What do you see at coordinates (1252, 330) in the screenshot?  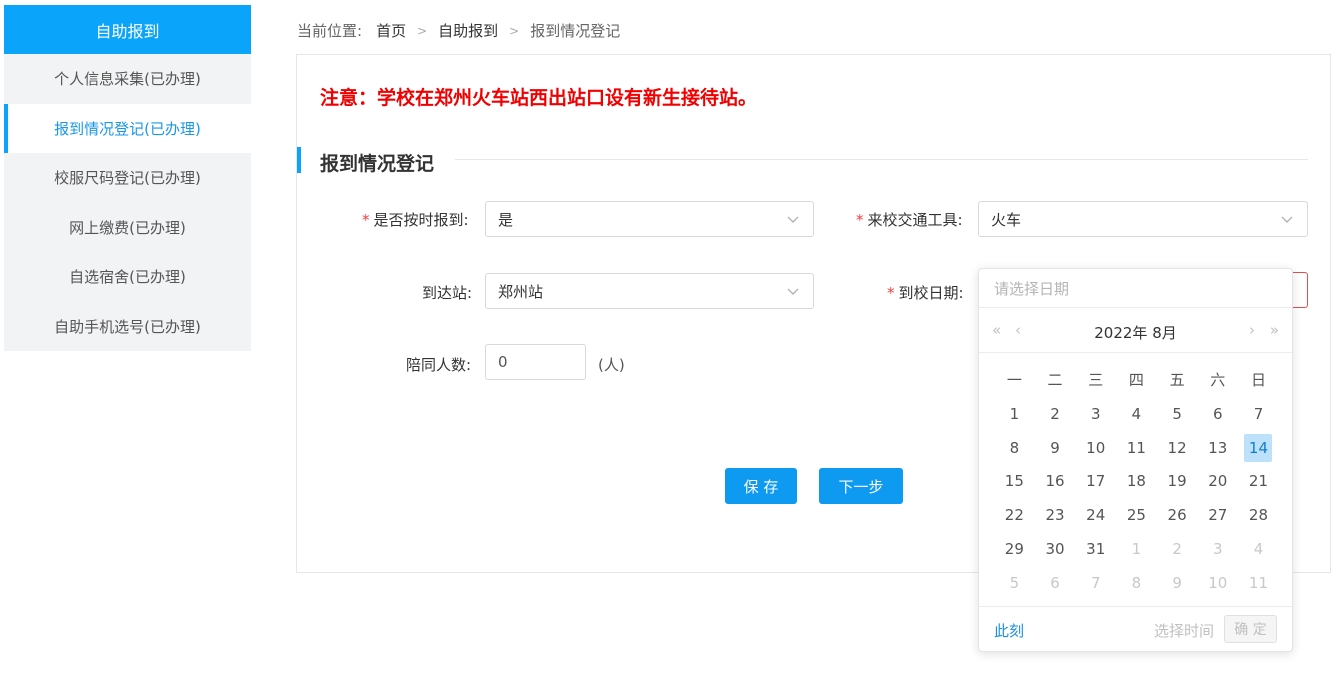 I see `next-month-button: ›` at bounding box center [1252, 330].